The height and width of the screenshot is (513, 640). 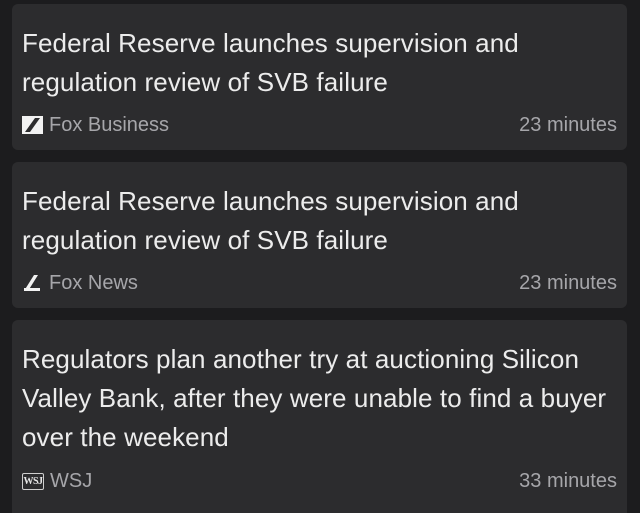 I want to click on article-time: 33 minutes, so click(x=568, y=480).